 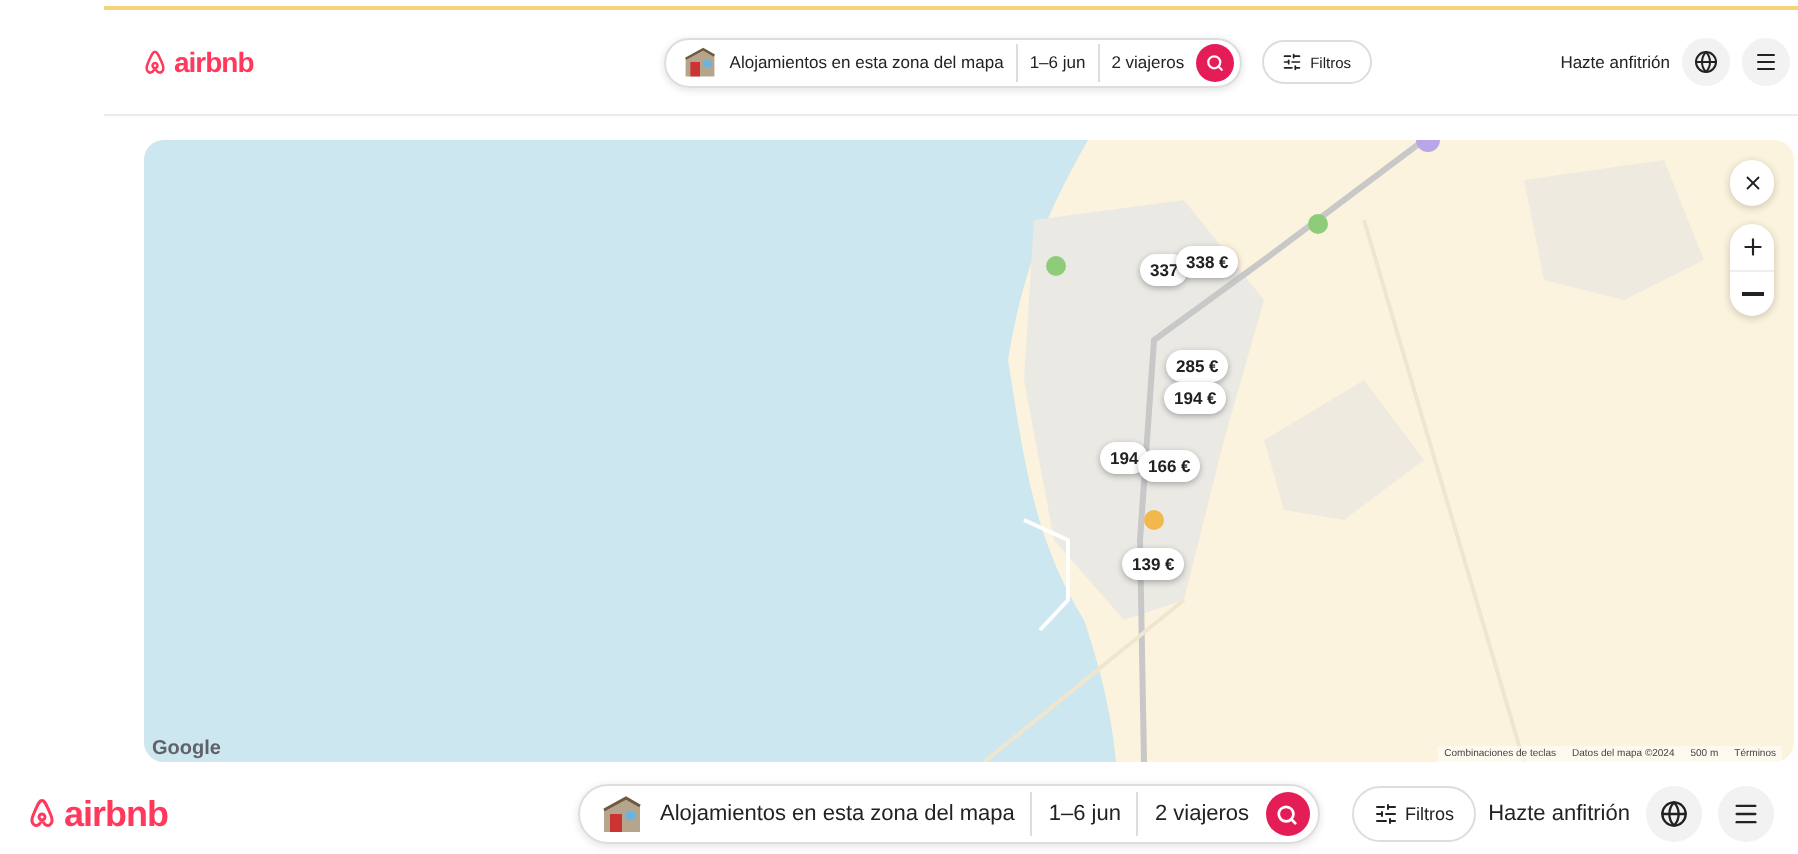 I want to click on map-brand: Google, so click(x=186, y=749).